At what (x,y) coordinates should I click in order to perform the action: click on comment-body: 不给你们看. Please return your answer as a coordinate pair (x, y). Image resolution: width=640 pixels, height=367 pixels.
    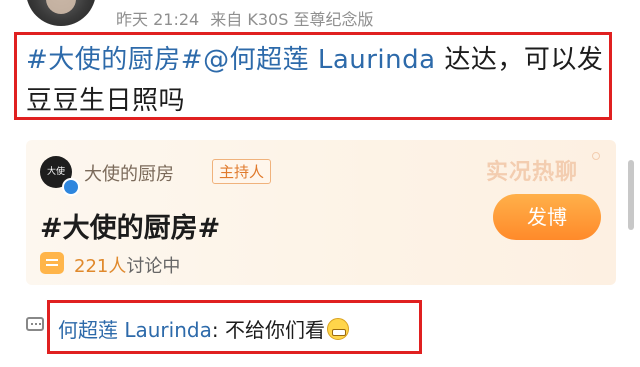
    Looking at the image, I should click on (274, 330).